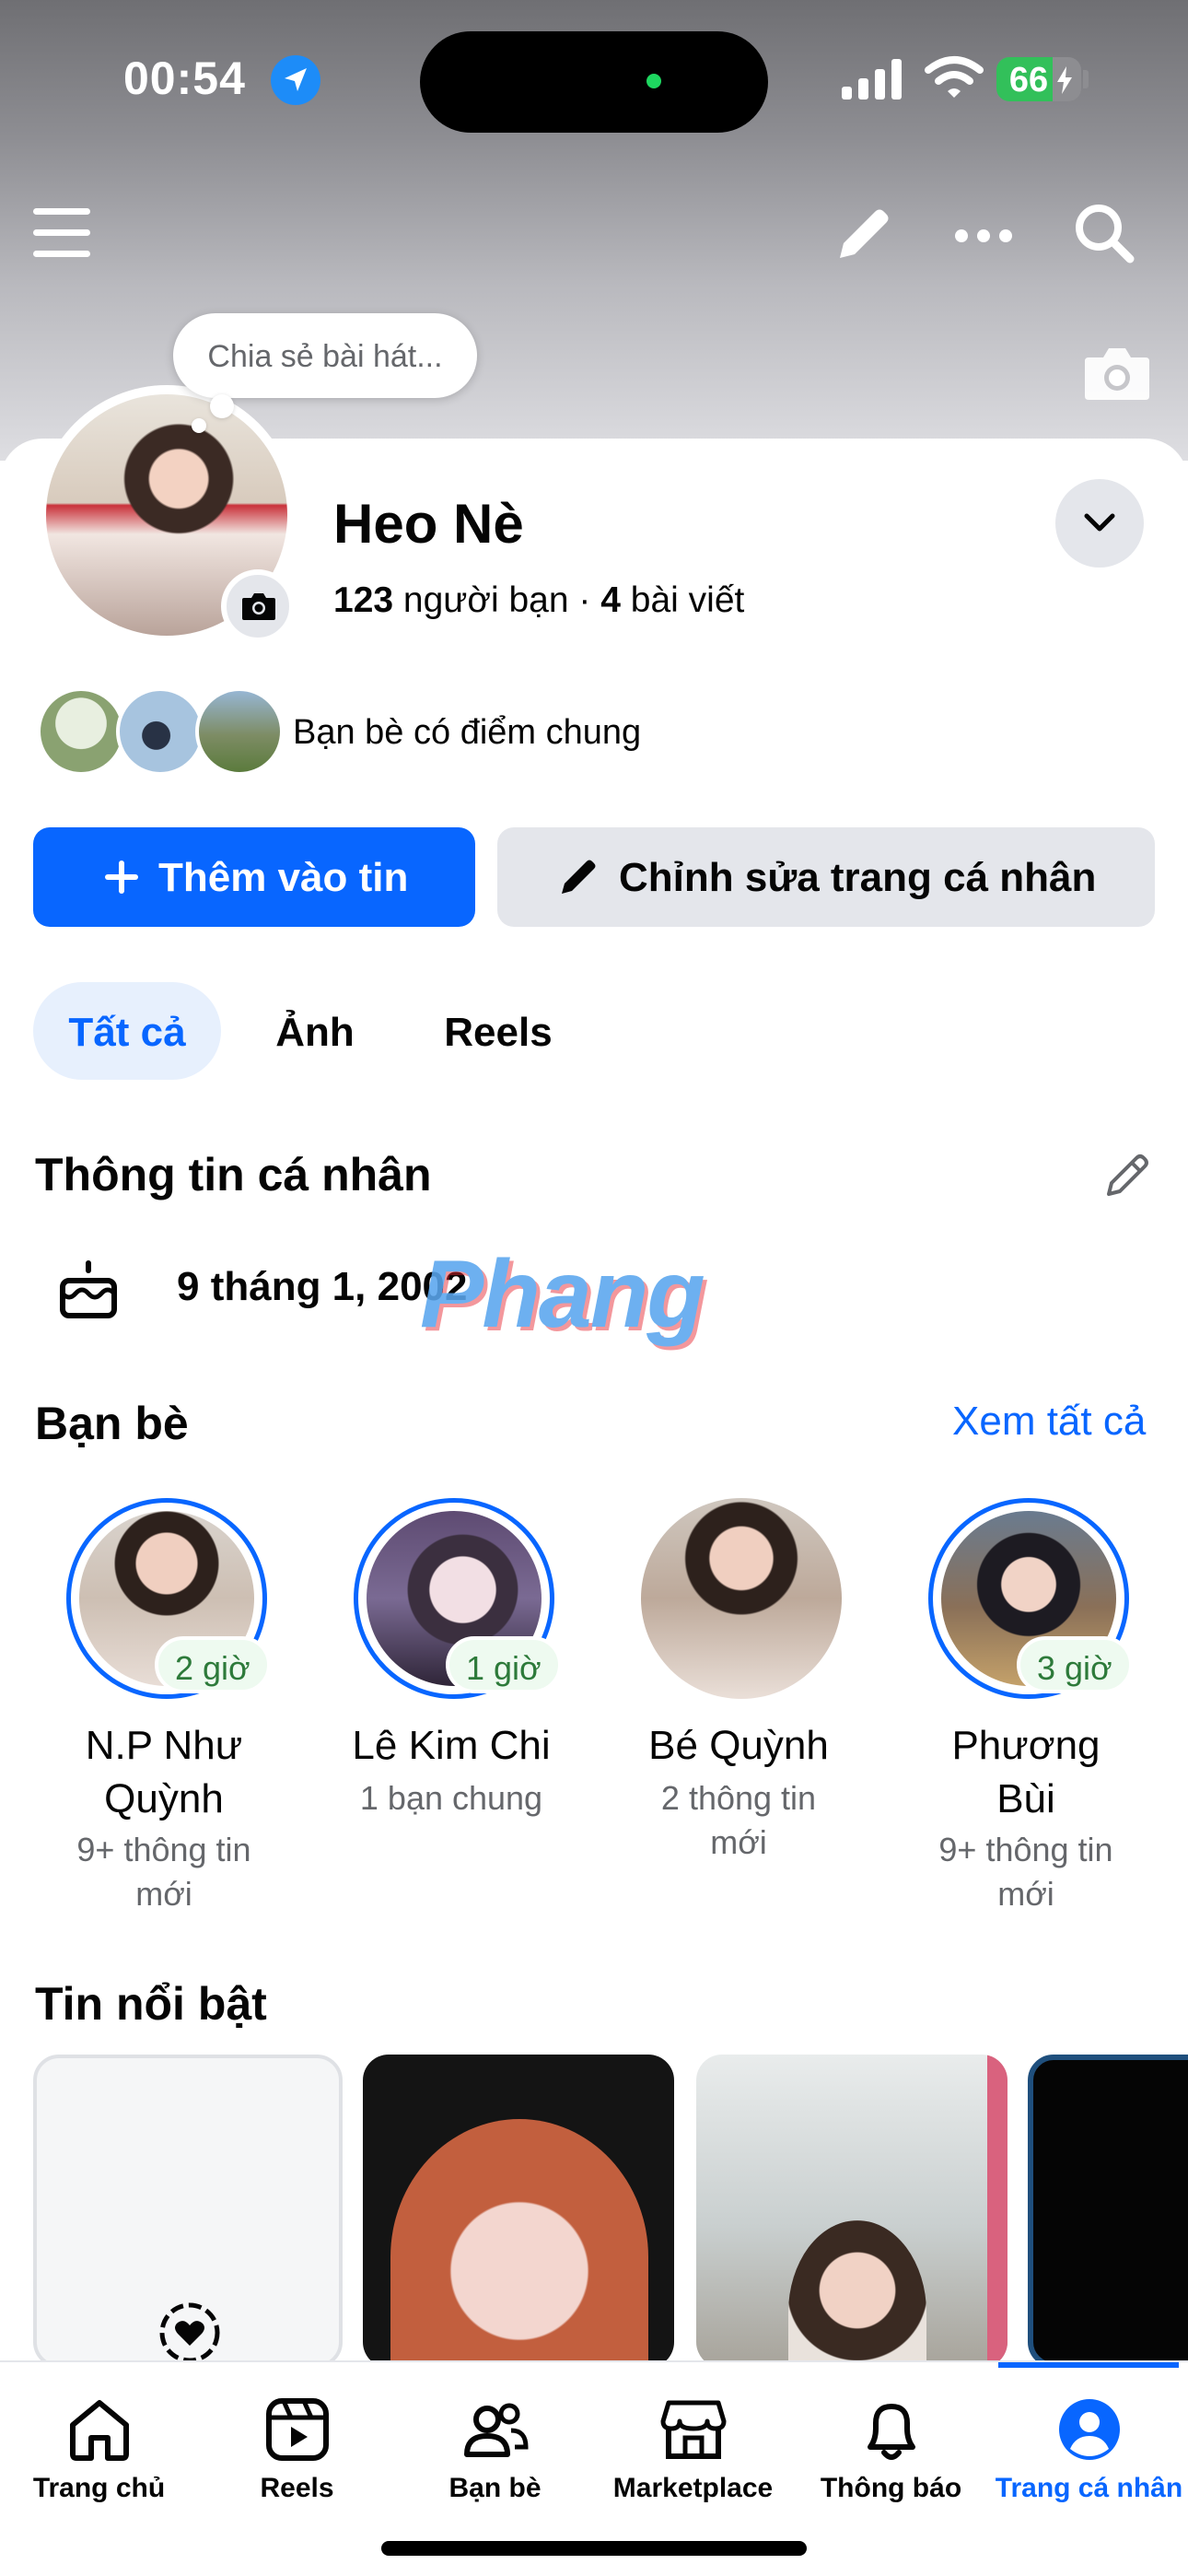 The image size is (1188, 2576). What do you see at coordinates (297, 2454) in the screenshot?
I see `nav-reels: Reels` at bounding box center [297, 2454].